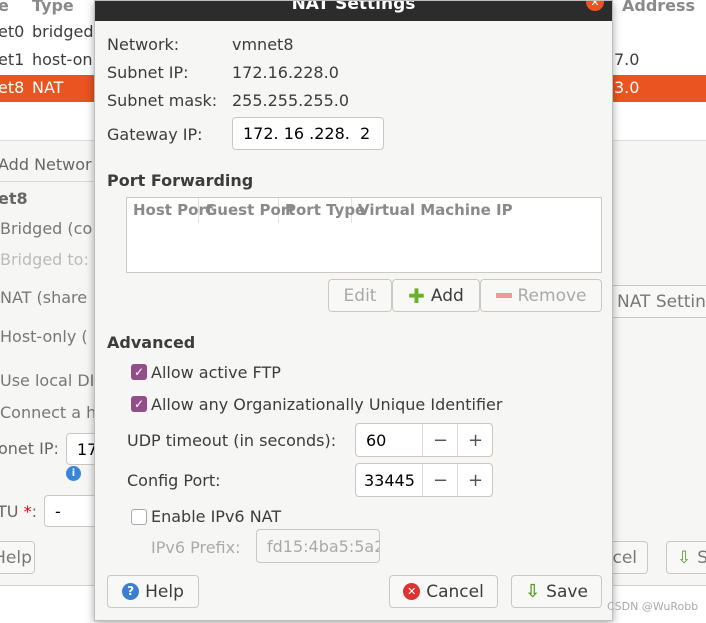 The image size is (706, 623). What do you see at coordinates (131, 591) in the screenshot?
I see `help-icon: ?` at bounding box center [131, 591].